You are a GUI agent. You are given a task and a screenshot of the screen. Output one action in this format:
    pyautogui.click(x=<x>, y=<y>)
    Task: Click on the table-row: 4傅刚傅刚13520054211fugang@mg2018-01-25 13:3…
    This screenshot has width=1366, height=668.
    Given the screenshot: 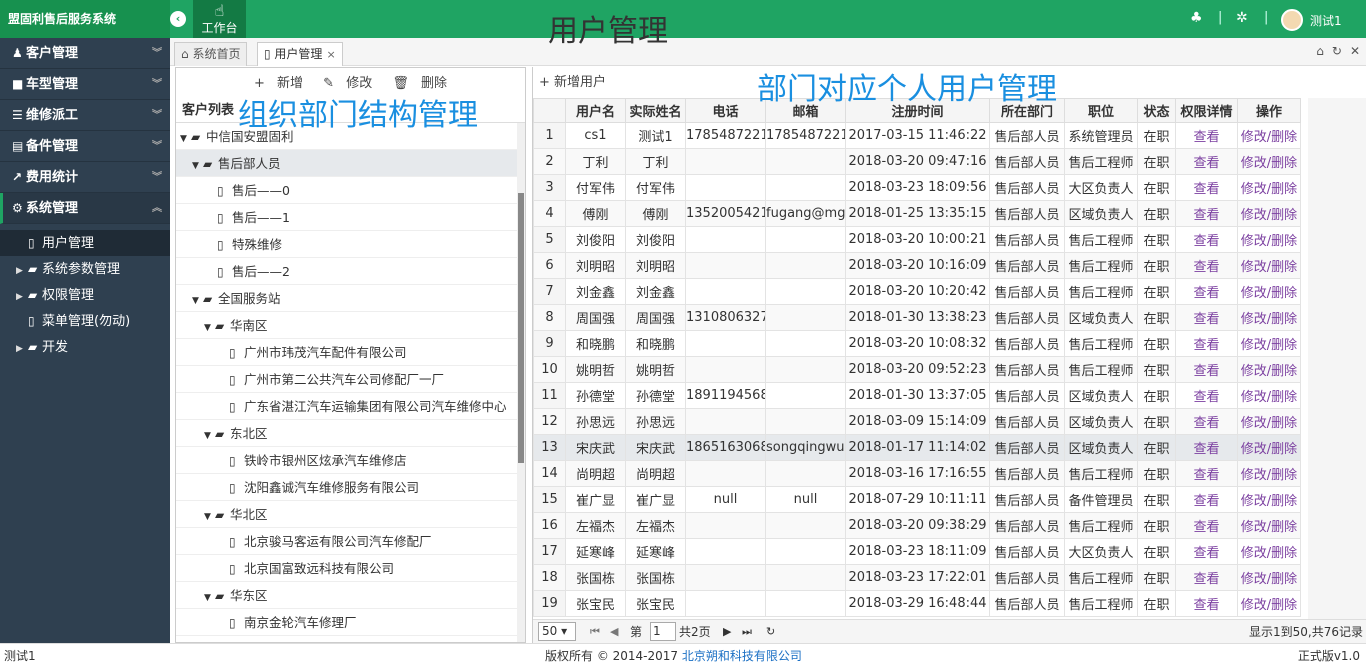 What is the action you would take?
    pyautogui.click(x=917, y=213)
    